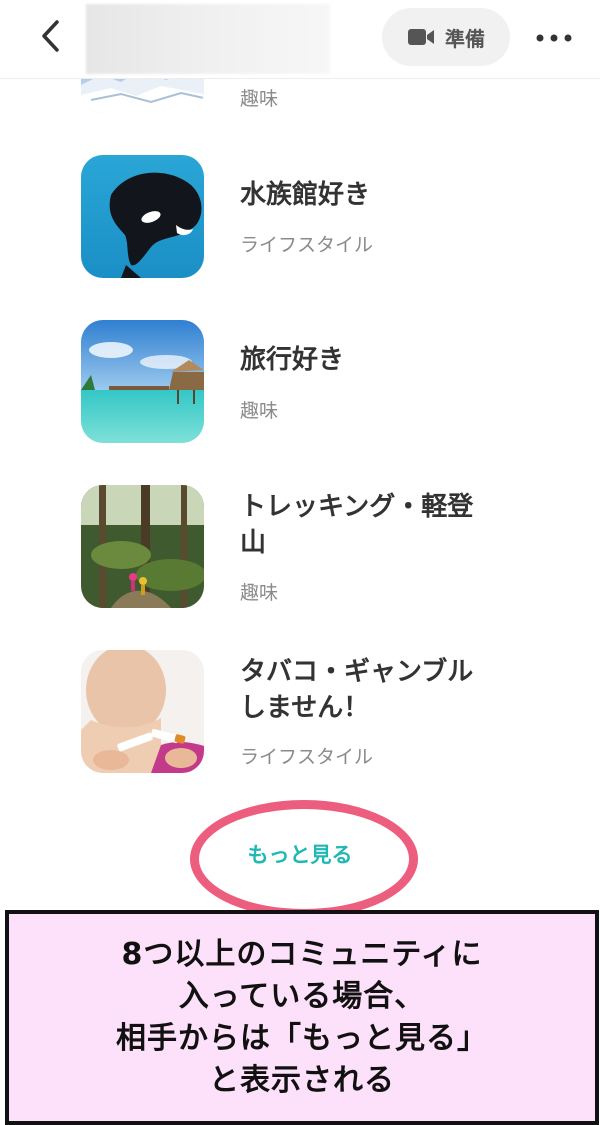  I want to click on annotation-line-4: と表示される, so click(302, 1080).